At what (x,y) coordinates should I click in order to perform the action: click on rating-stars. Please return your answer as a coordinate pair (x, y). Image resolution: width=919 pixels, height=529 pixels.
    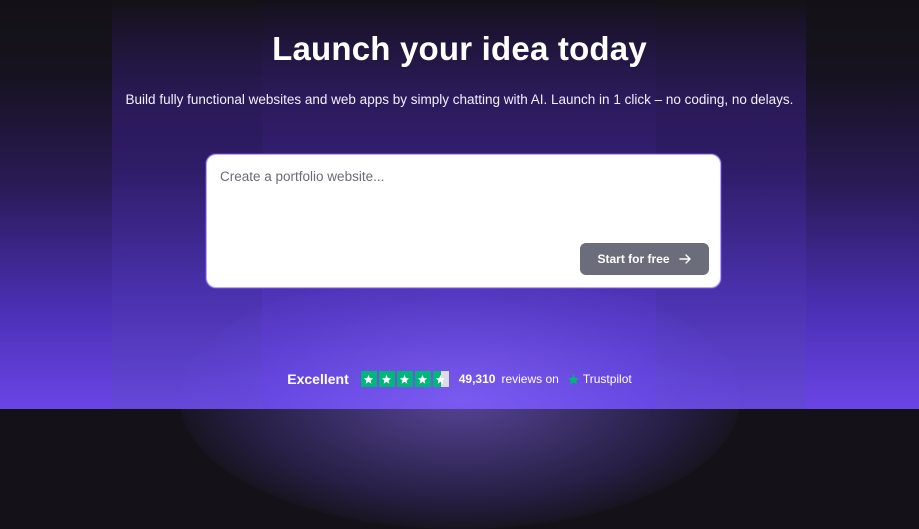
    Looking at the image, I should click on (404, 379).